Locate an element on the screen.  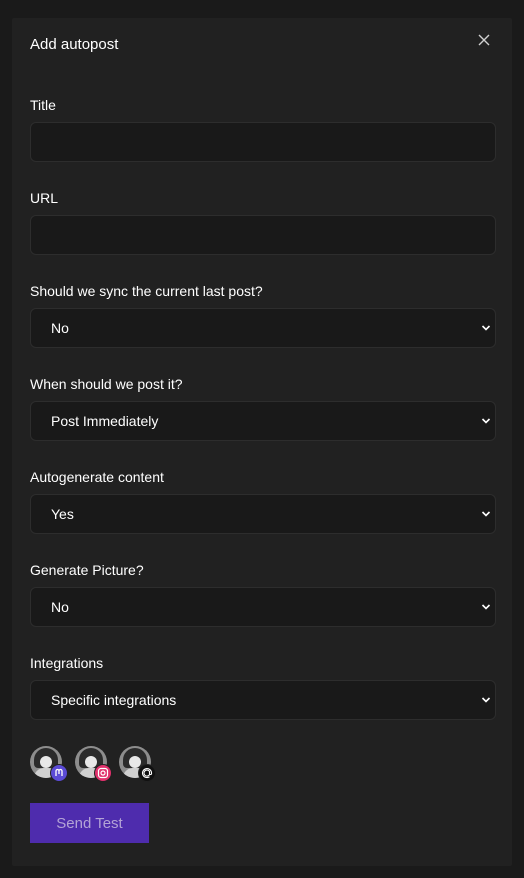
url-field-group: URL is located at coordinates (263, 222).